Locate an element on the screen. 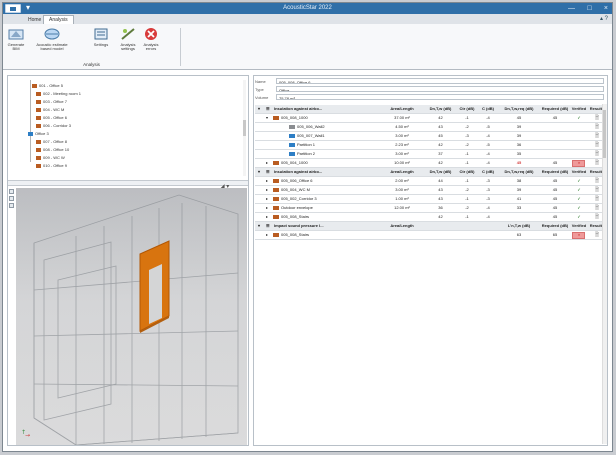 The image size is (616, 455). render-view-icon is located at coordinates (11, 205).